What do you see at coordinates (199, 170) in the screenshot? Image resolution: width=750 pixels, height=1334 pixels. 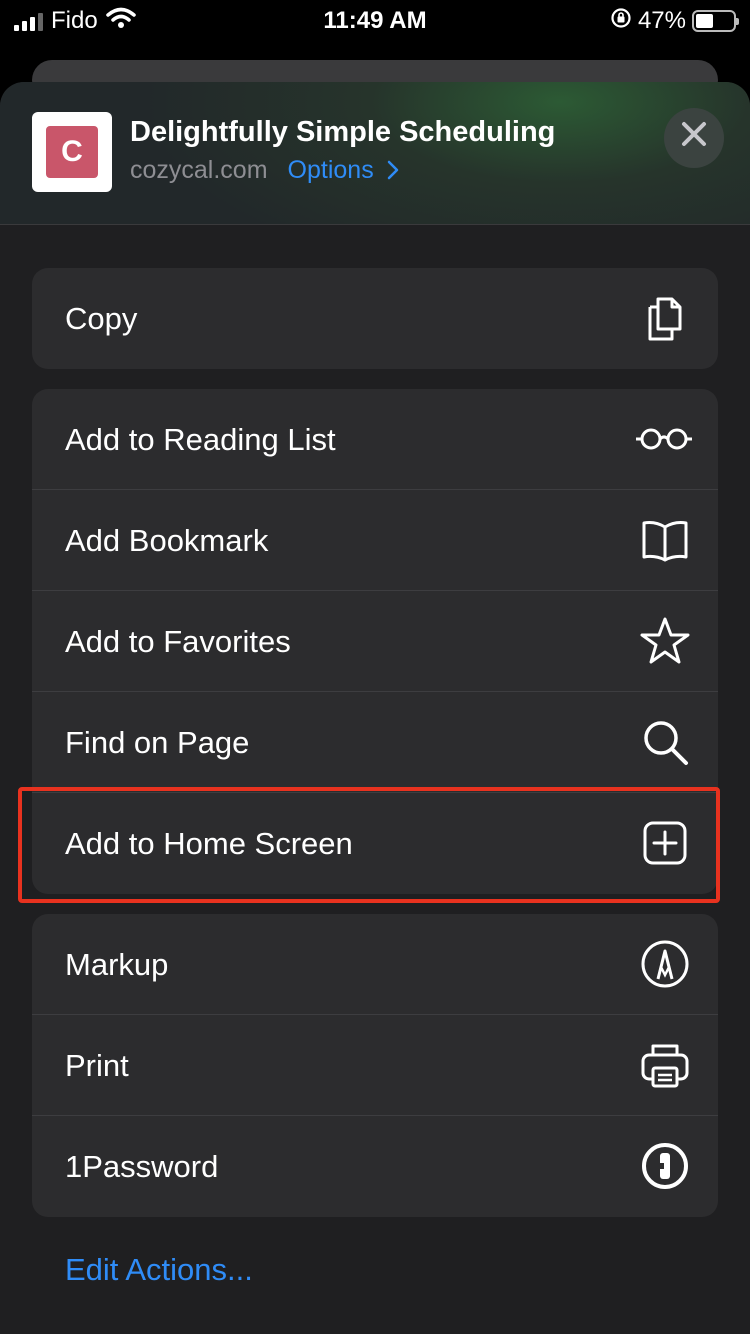 I see `site-domain: cozycal.com` at bounding box center [199, 170].